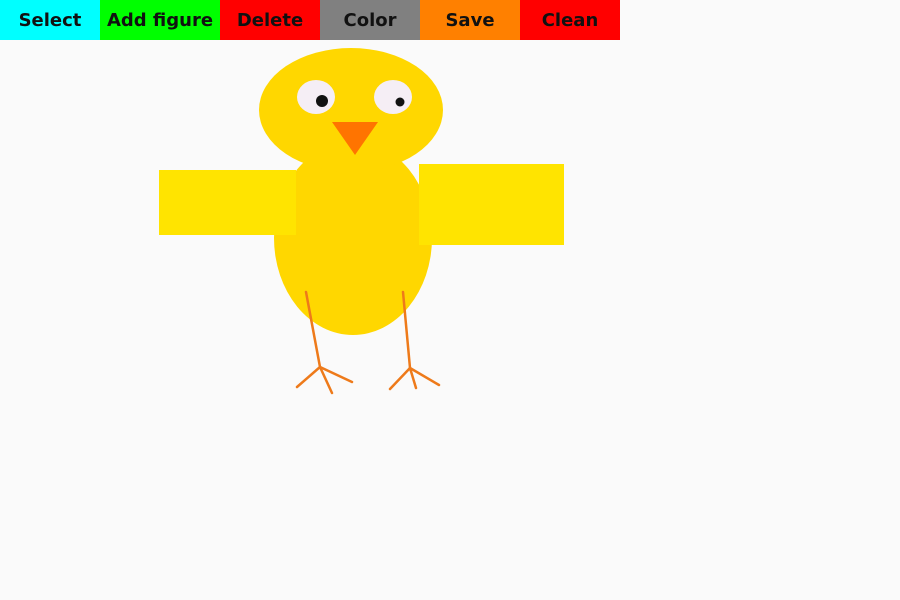 The height and width of the screenshot is (600, 900). Describe the element at coordinates (227, 202) in the screenshot. I see `left-wing` at that location.